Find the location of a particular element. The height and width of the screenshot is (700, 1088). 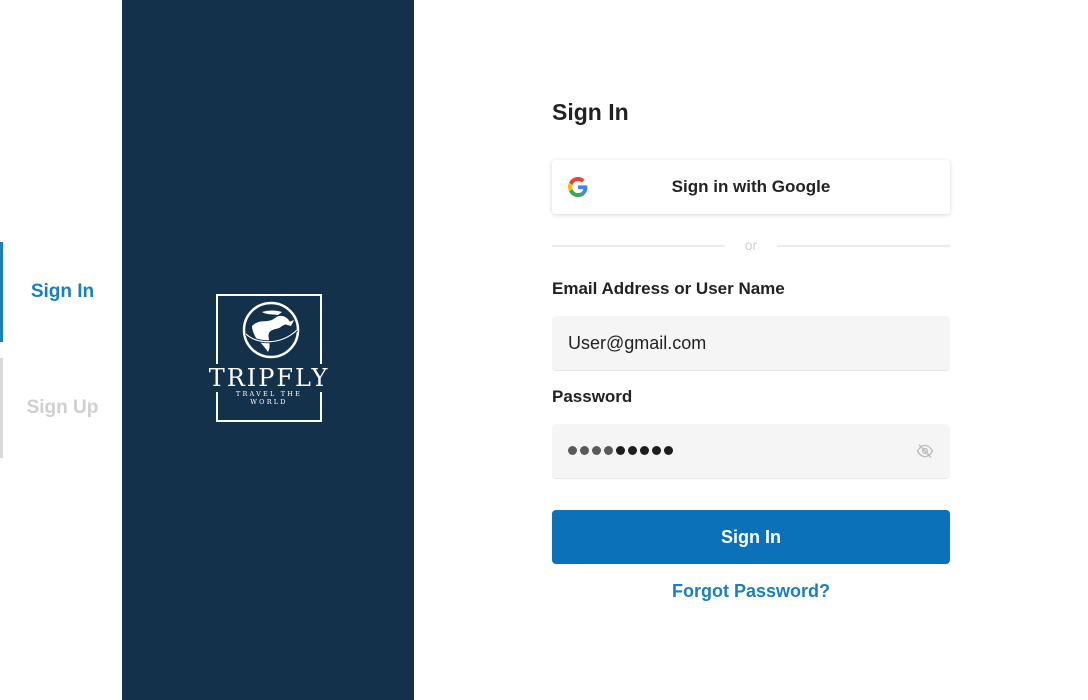

google-sign-in-button: Sign in with Google is located at coordinates (751, 187).